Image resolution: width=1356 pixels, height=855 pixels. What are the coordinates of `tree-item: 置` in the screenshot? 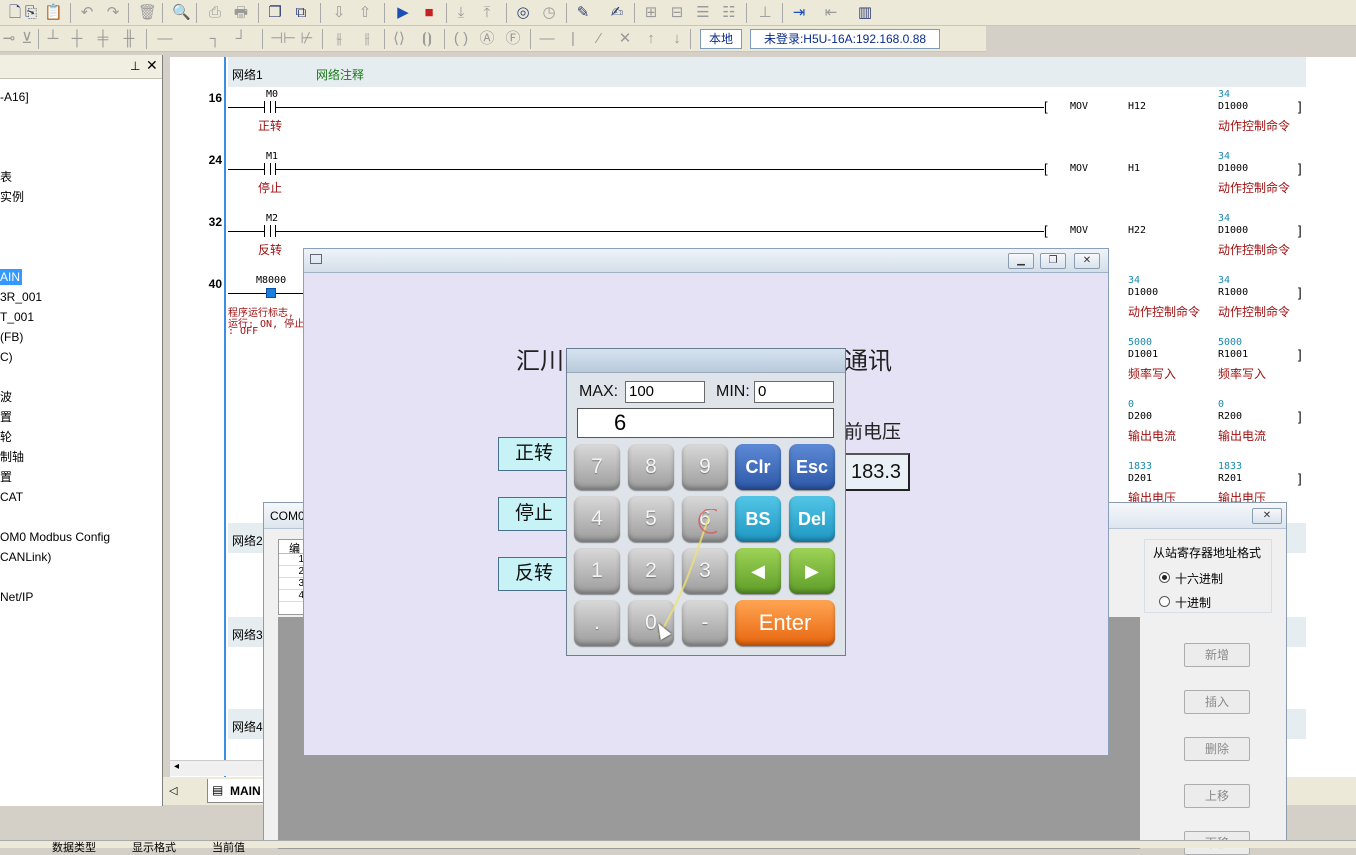 It's located at (6, 477).